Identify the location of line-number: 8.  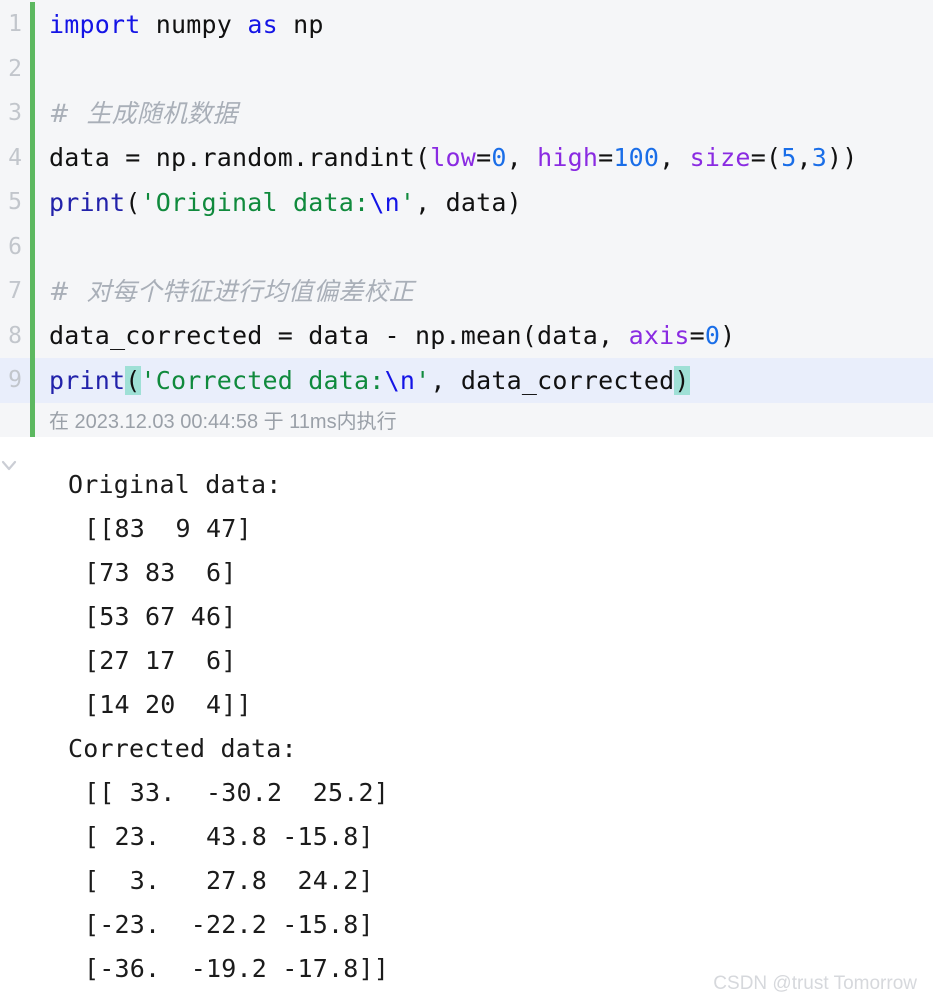
(15, 335).